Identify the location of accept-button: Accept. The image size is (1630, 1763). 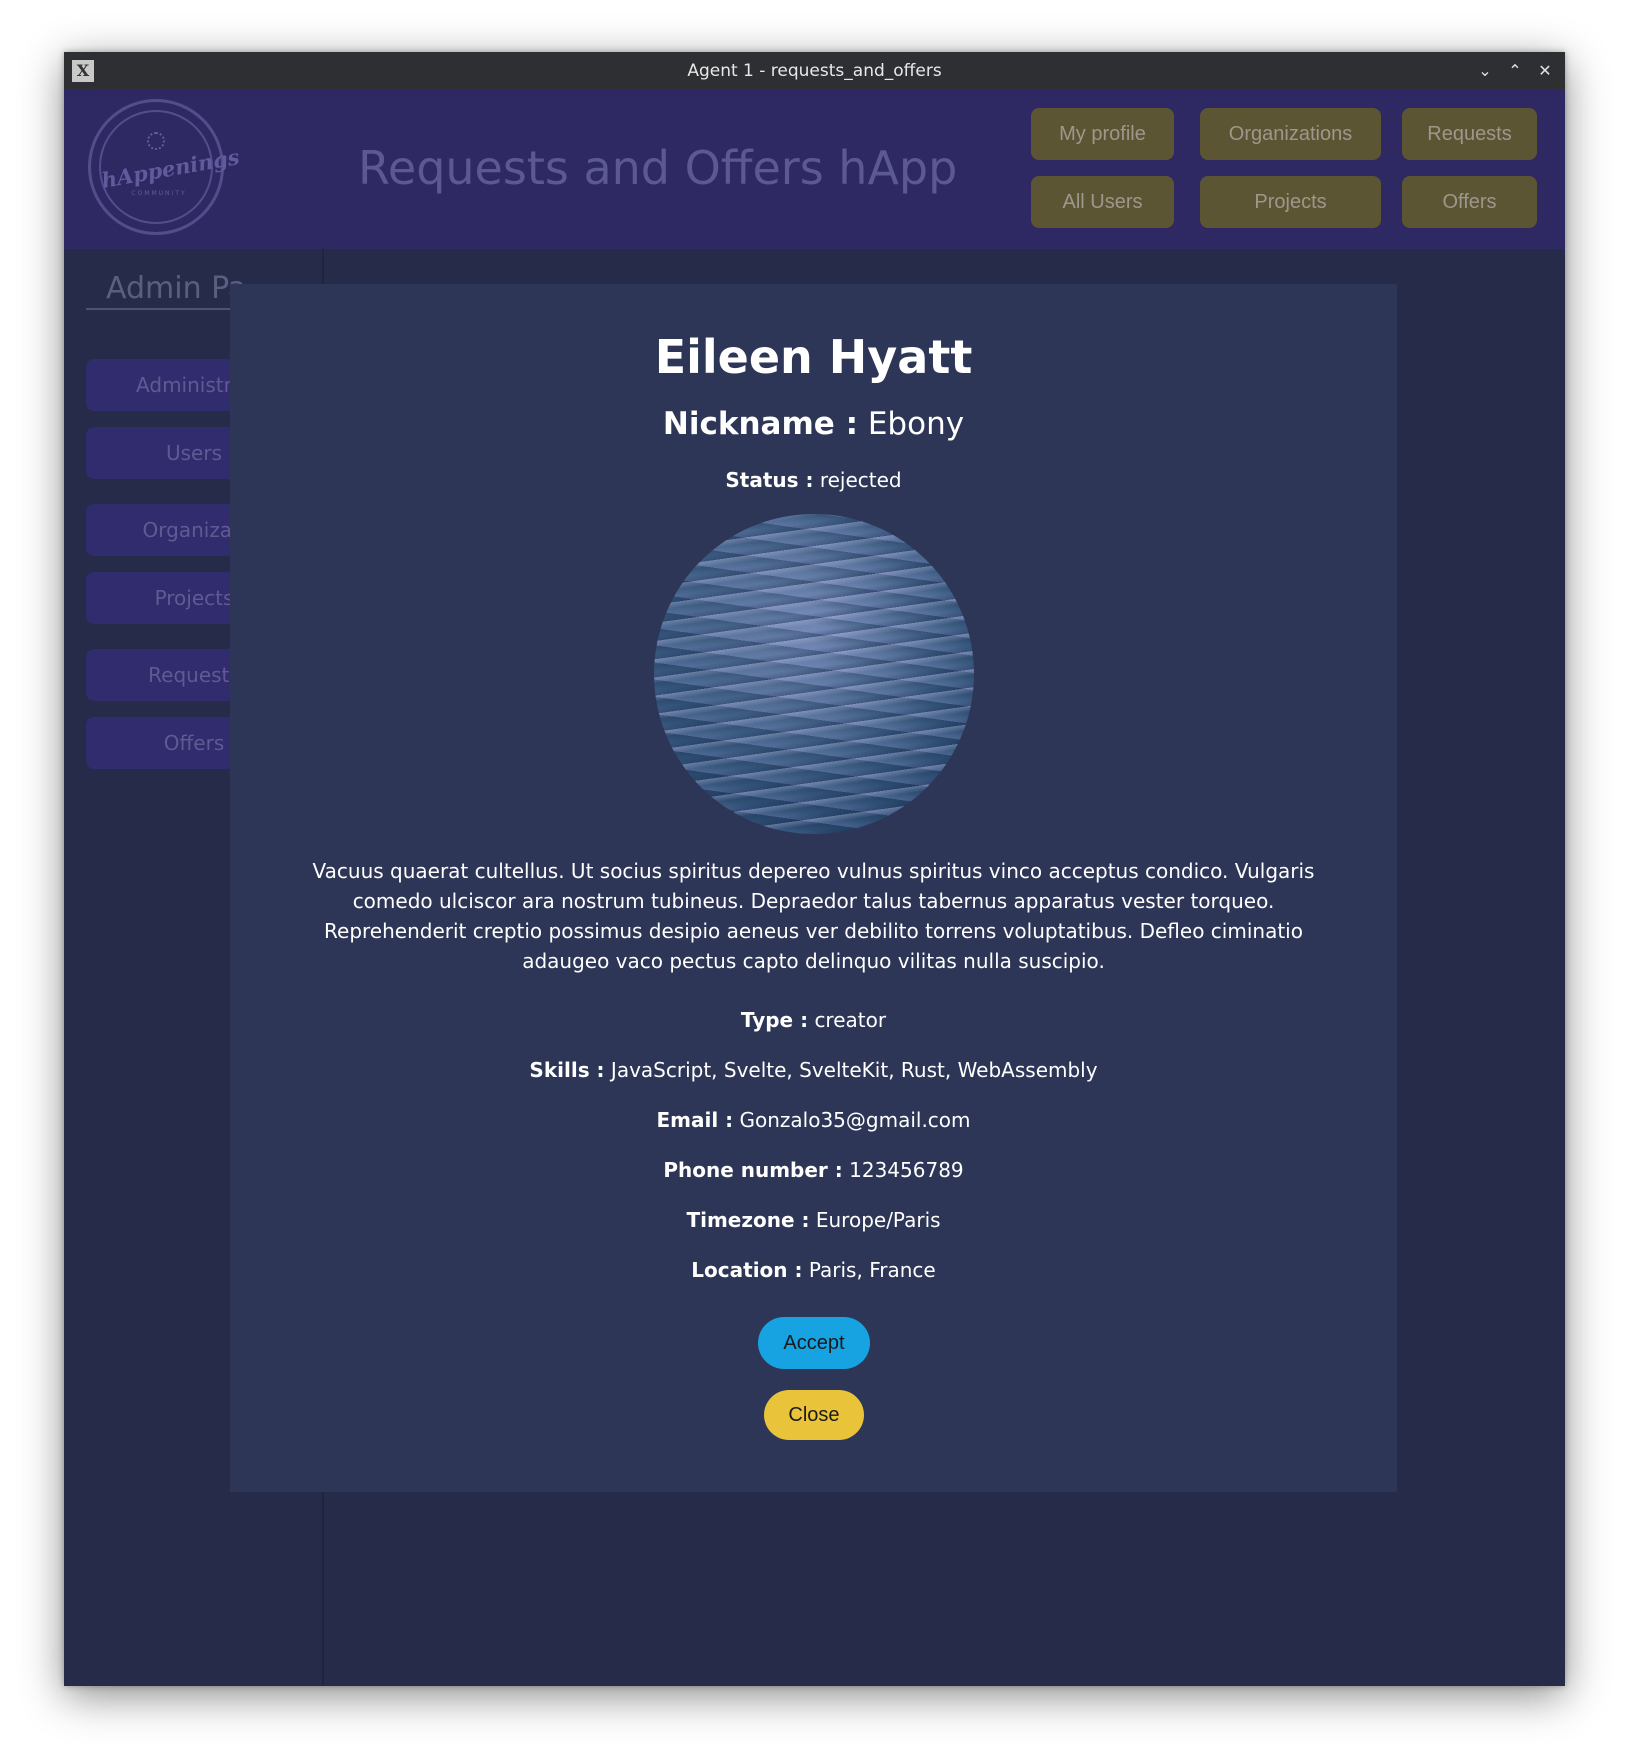
(814, 1343).